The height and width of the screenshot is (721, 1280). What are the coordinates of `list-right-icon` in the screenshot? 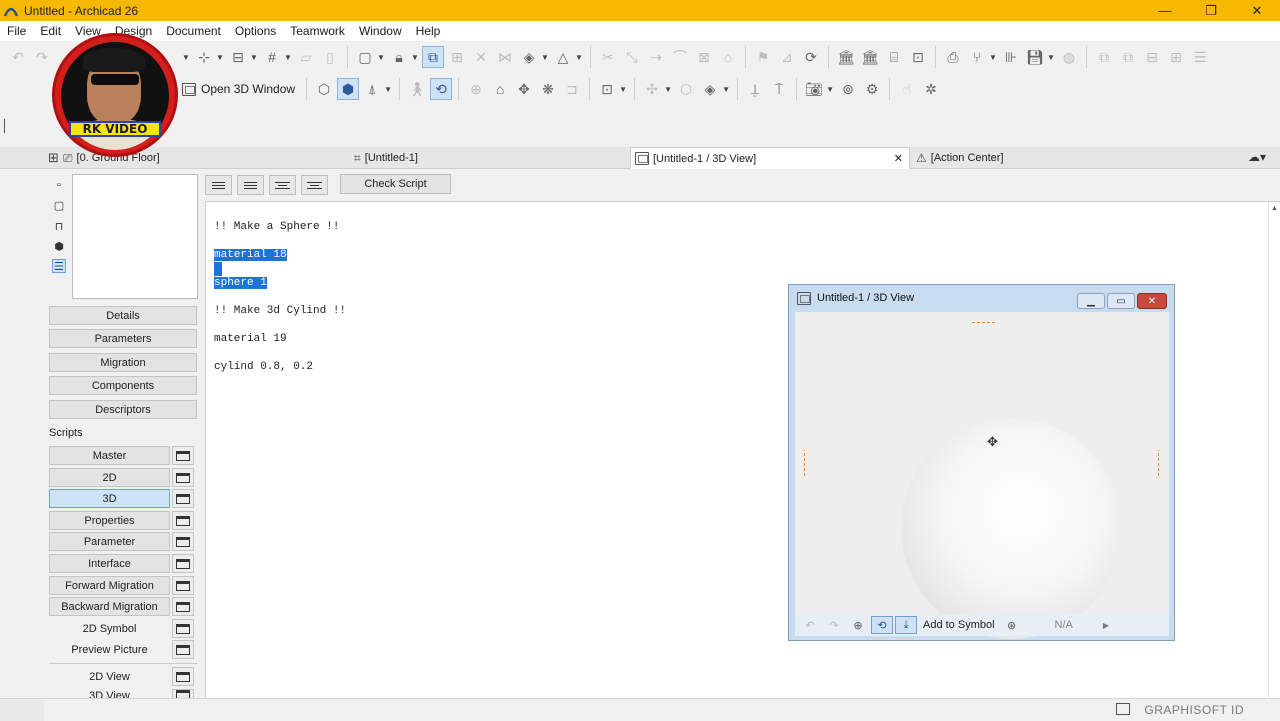 It's located at (250, 185).